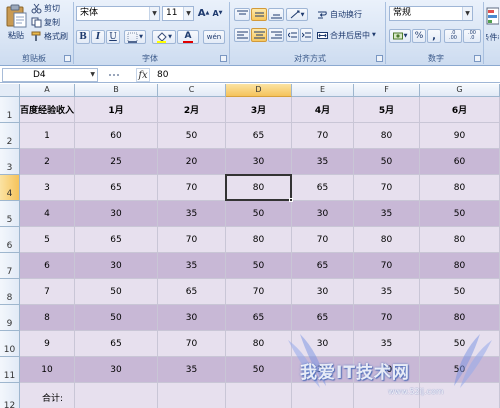 The image size is (500, 408). Describe the element at coordinates (477, 58) in the screenshot. I see `number-dialog-launcher` at that location.